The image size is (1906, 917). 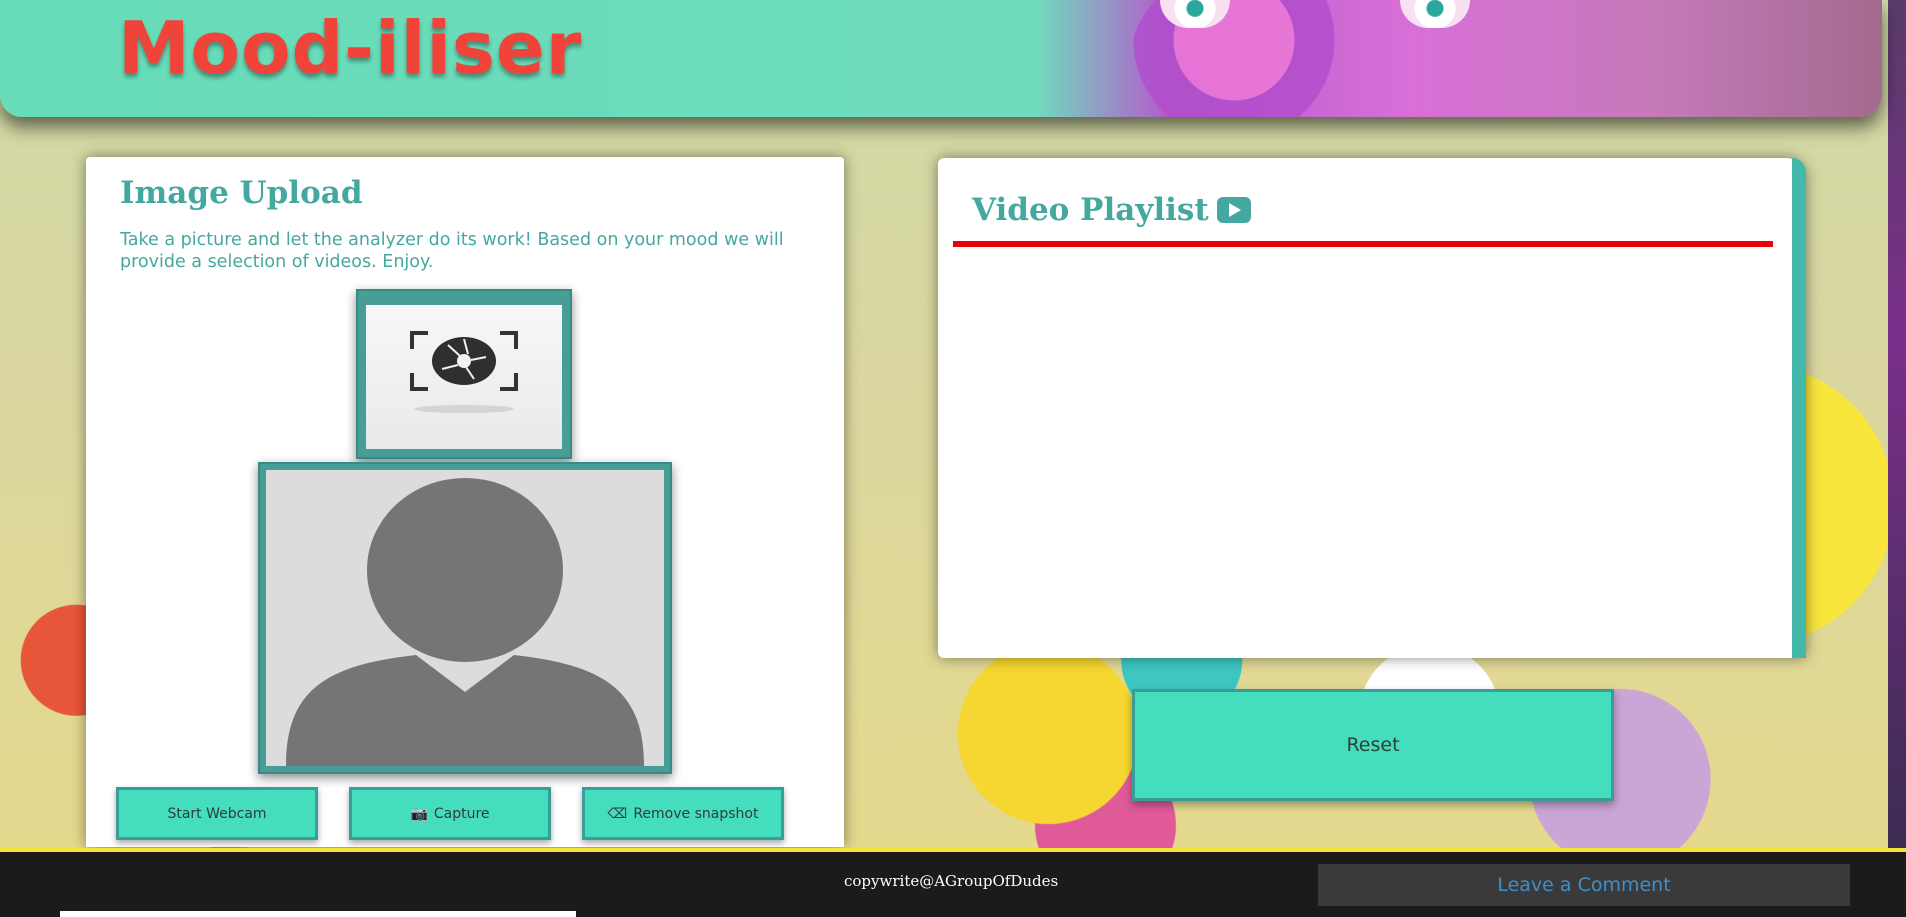 I want to click on reset-button: Reset, so click(x=1373, y=745).